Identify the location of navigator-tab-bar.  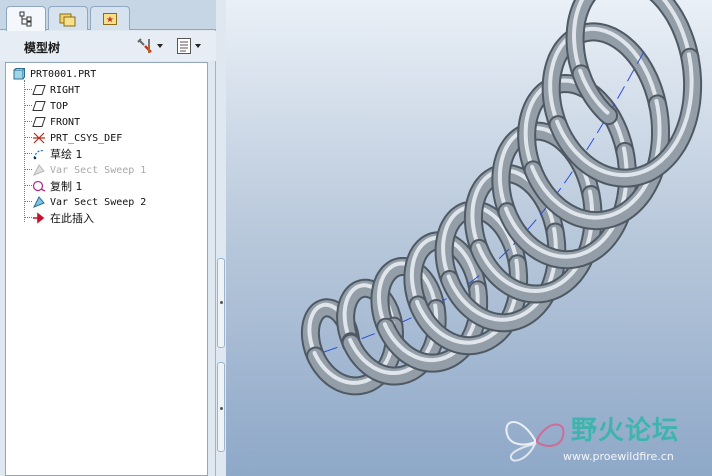
(108, 15).